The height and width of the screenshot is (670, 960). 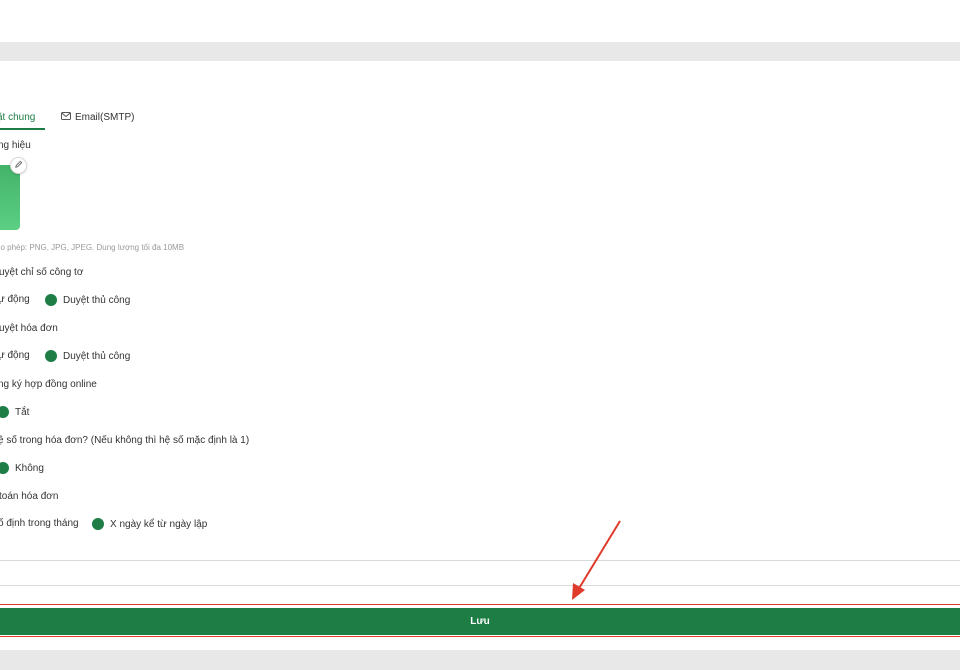 I want to click on invoice-approval-manual-option: Duyệt thủ công, so click(x=87, y=356).